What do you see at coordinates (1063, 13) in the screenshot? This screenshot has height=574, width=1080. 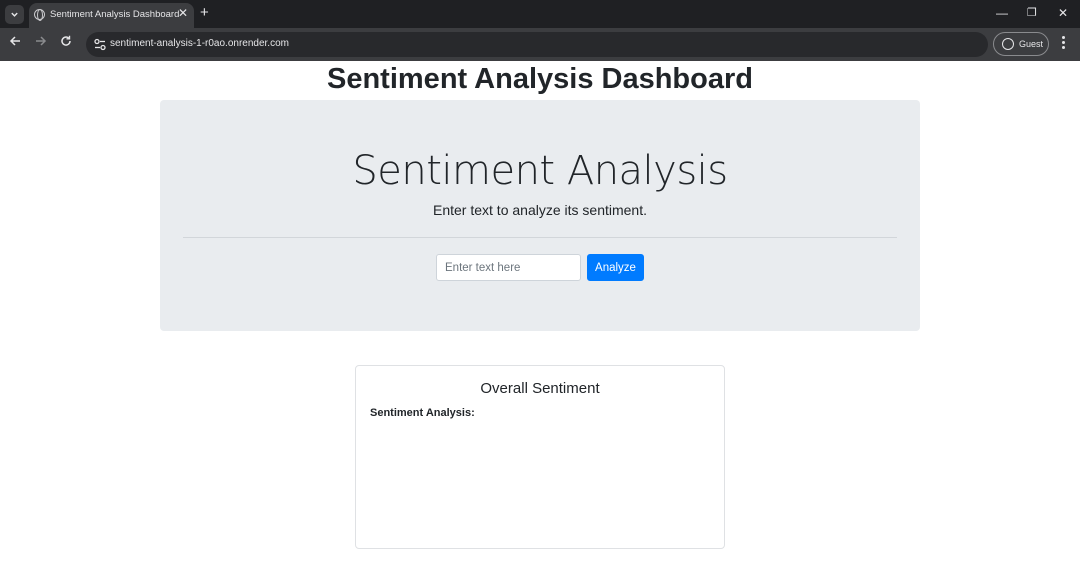 I see `close-window-icon: ✕` at bounding box center [1063, 13].